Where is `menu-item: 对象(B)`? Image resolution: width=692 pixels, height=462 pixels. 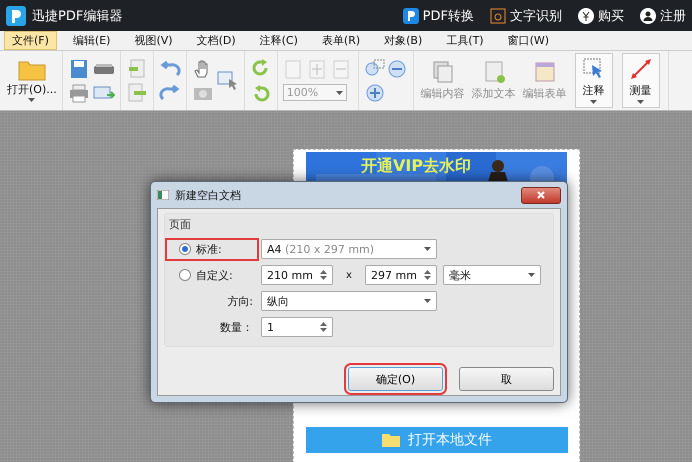 menu-item: 对象(B) is located at coordinates (403, 40).